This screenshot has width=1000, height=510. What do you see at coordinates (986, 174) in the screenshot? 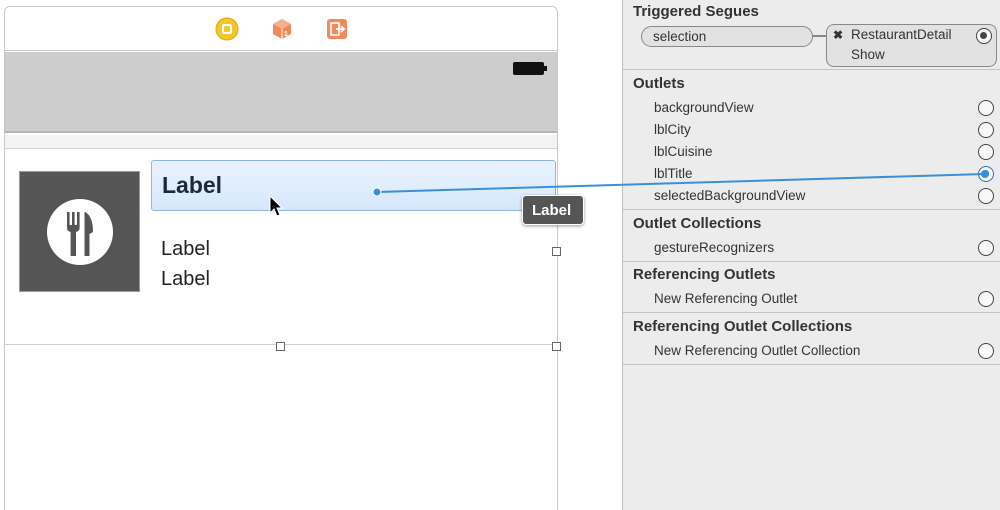
I see `outlet-port-icon-connected` at bounding box center [986, 174].